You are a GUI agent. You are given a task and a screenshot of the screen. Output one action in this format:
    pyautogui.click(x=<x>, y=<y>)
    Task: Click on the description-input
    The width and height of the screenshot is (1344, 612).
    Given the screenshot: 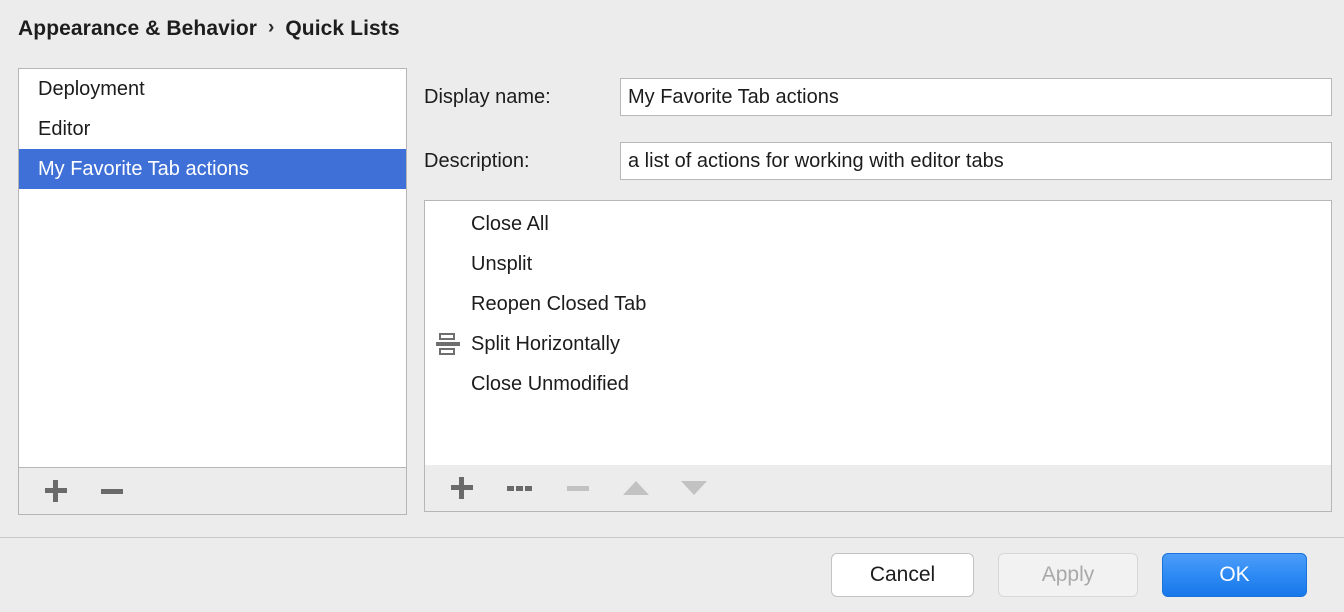 What is the action you would take?
    pyautogui.click(x=976, y=161)
    